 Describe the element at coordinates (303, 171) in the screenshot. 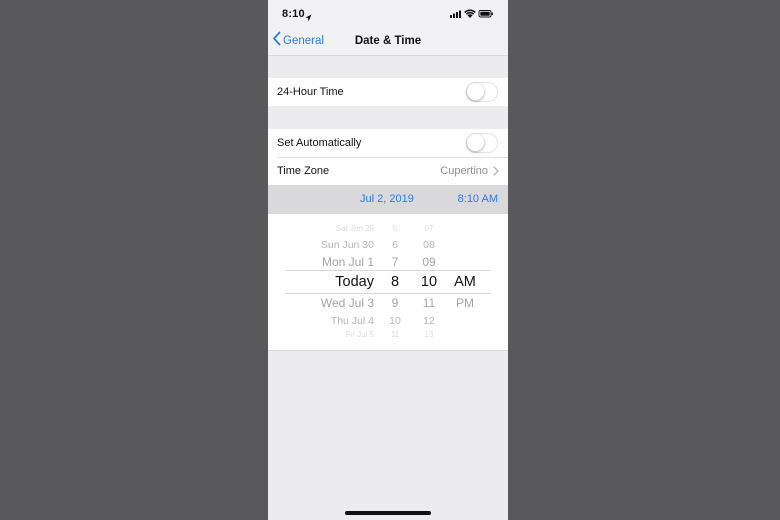

I see `time-zone-label: Time Zone` at that location.